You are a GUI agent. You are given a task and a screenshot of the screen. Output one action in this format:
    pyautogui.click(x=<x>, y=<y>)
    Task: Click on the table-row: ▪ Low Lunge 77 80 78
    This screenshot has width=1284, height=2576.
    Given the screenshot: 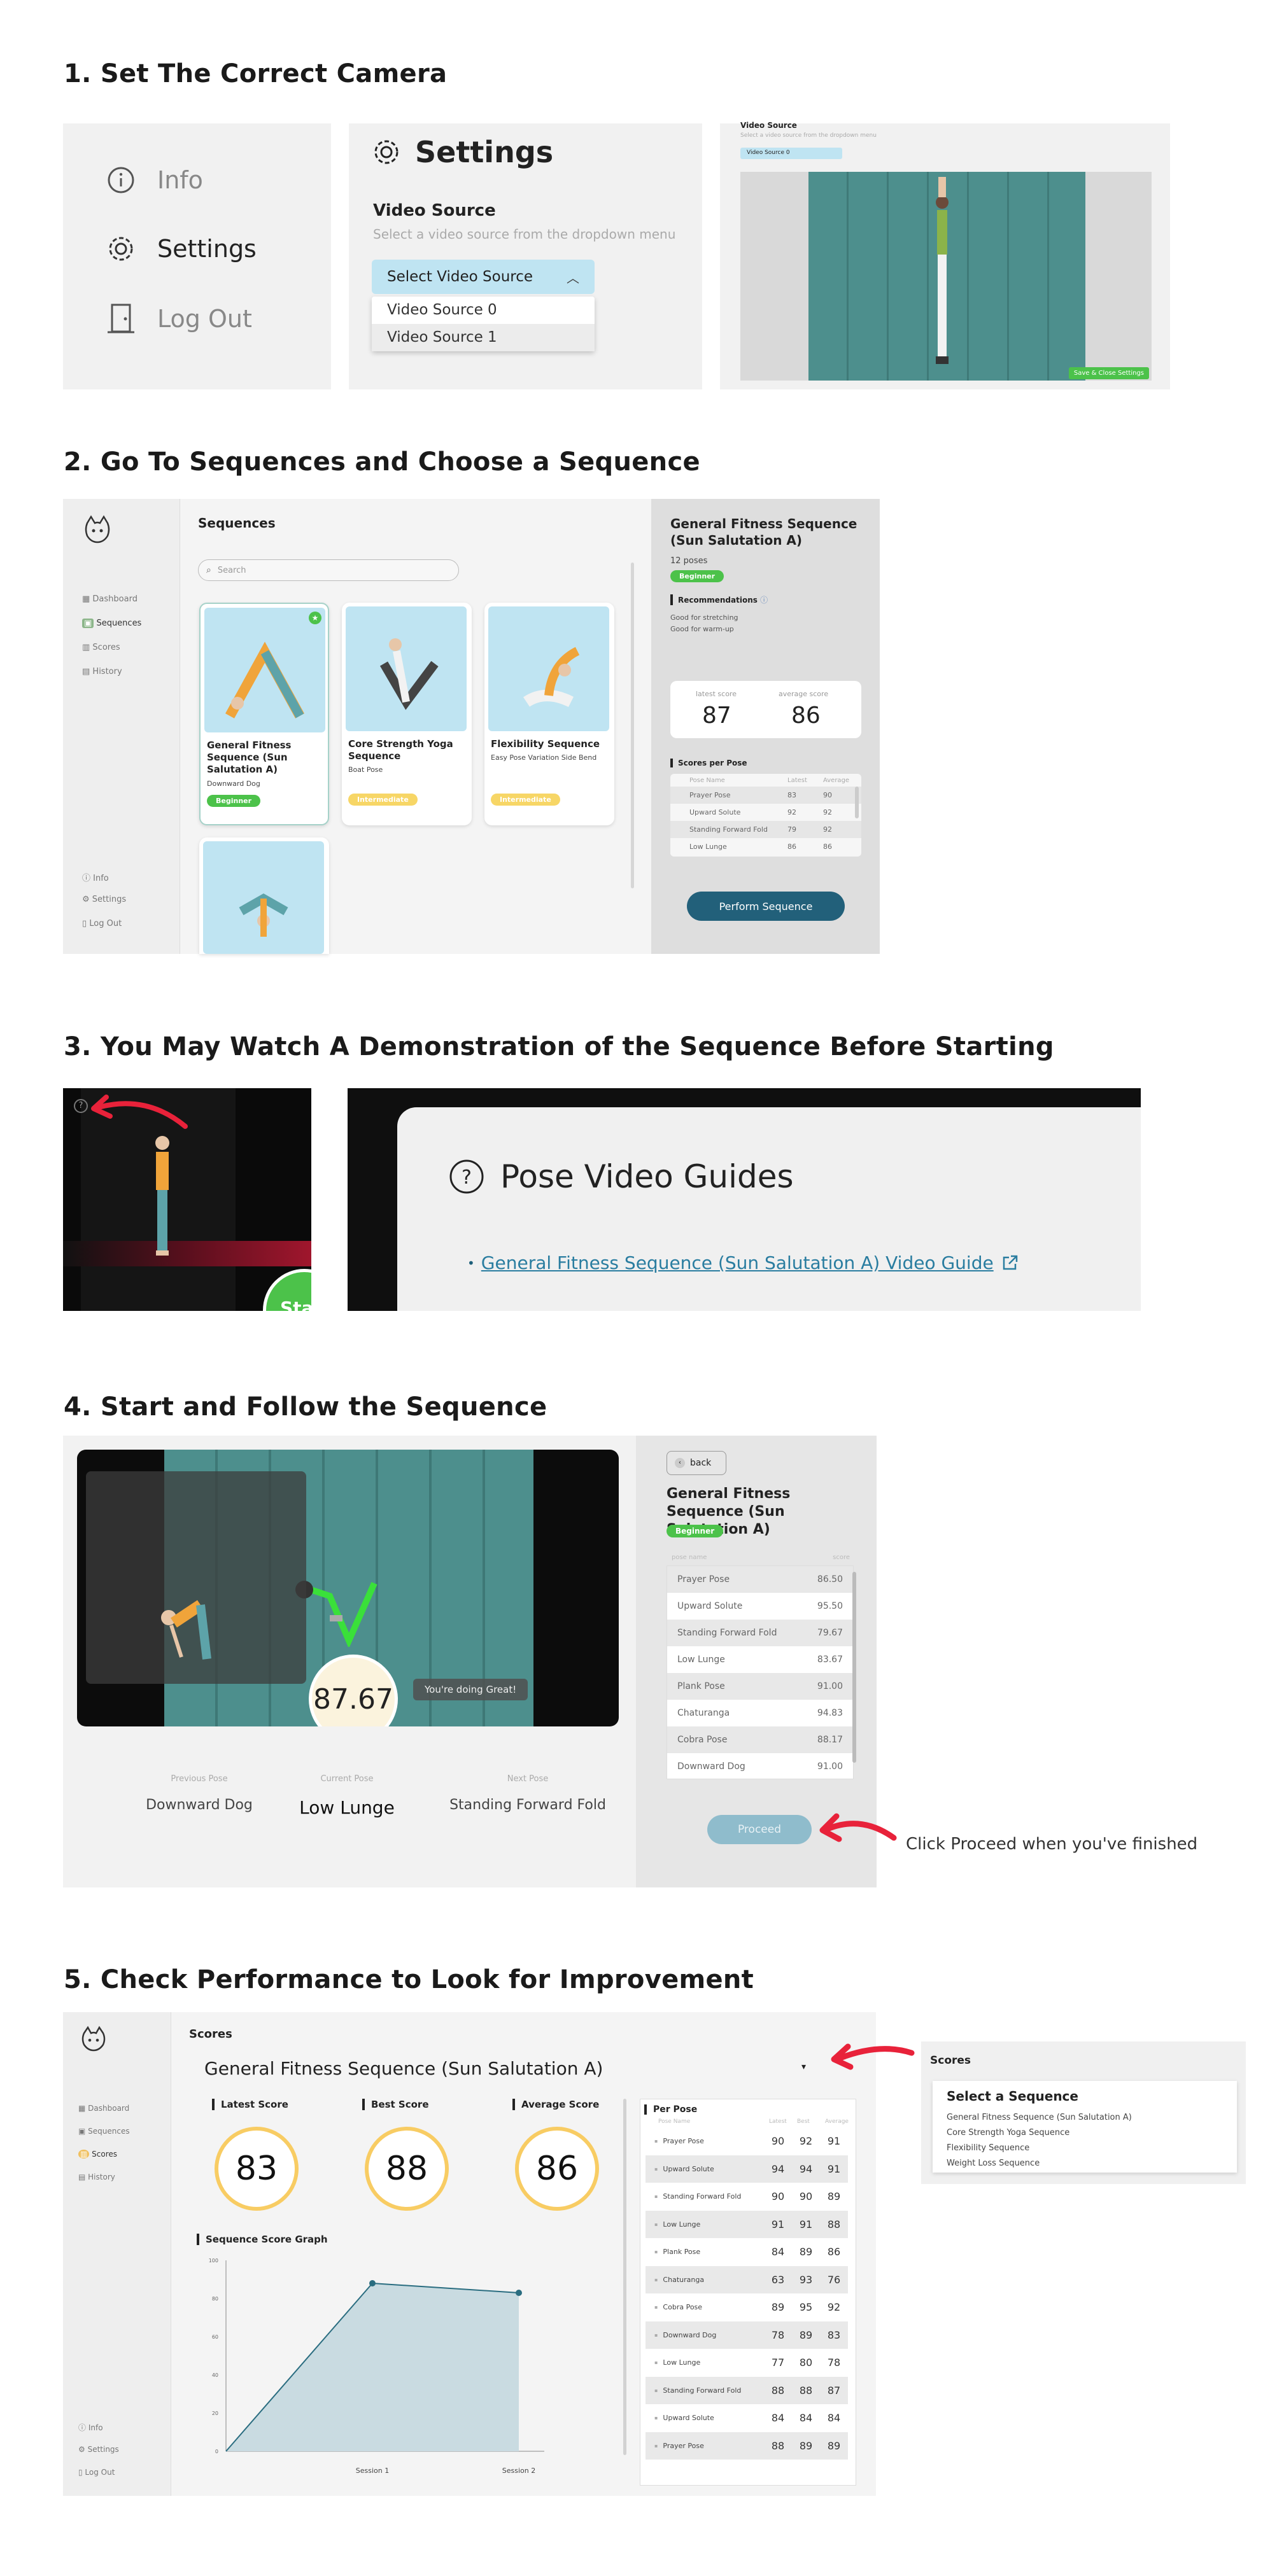 What is the action you would take?
    pyautogui.click(x=747, y=2363)
    